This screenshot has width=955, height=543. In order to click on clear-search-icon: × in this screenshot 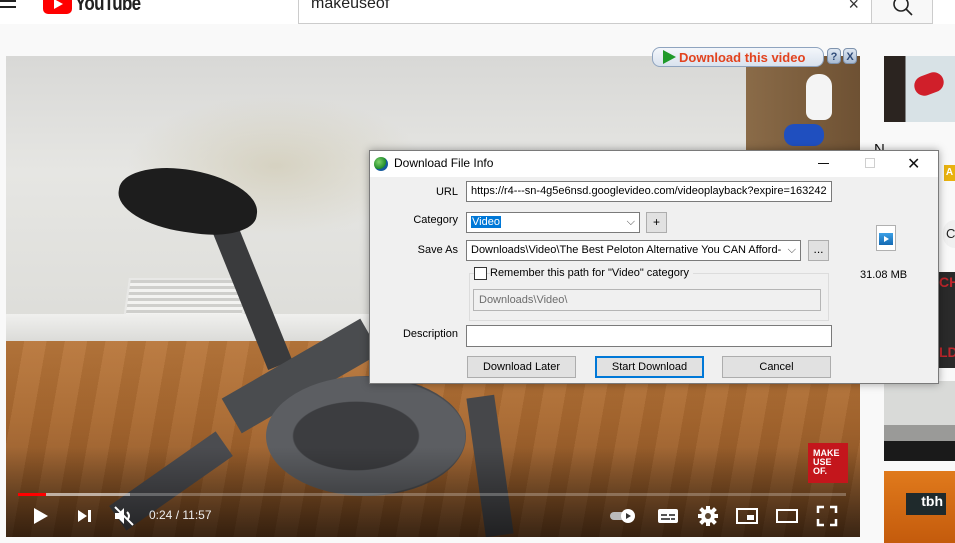, I will do `click(853, 7)`.